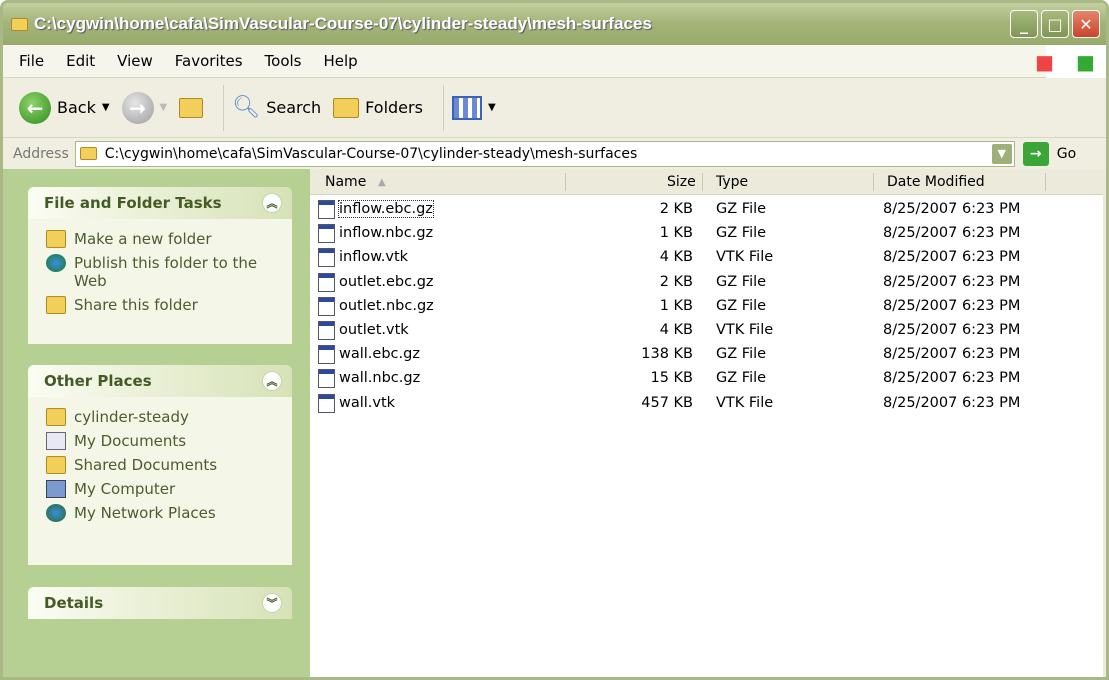  I want to click on minimize-button: _, so click(1024, 24).